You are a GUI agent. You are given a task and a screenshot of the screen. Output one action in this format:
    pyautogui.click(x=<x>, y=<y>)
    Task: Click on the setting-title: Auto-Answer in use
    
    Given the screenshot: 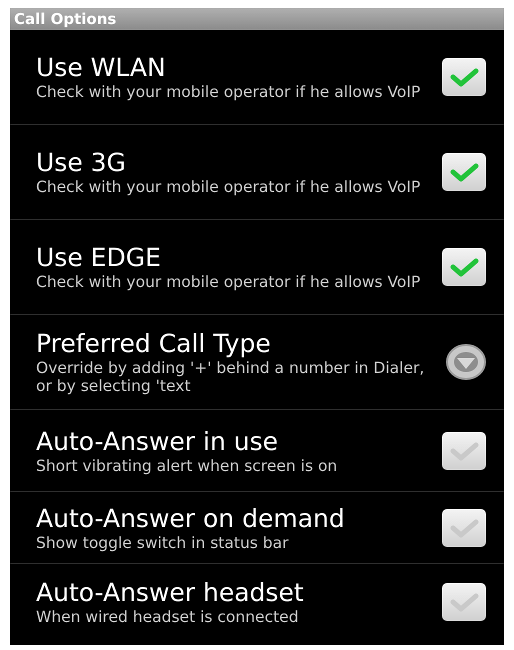 What is the action you would take?
    pyautogui.click(x=157, y=441)
    